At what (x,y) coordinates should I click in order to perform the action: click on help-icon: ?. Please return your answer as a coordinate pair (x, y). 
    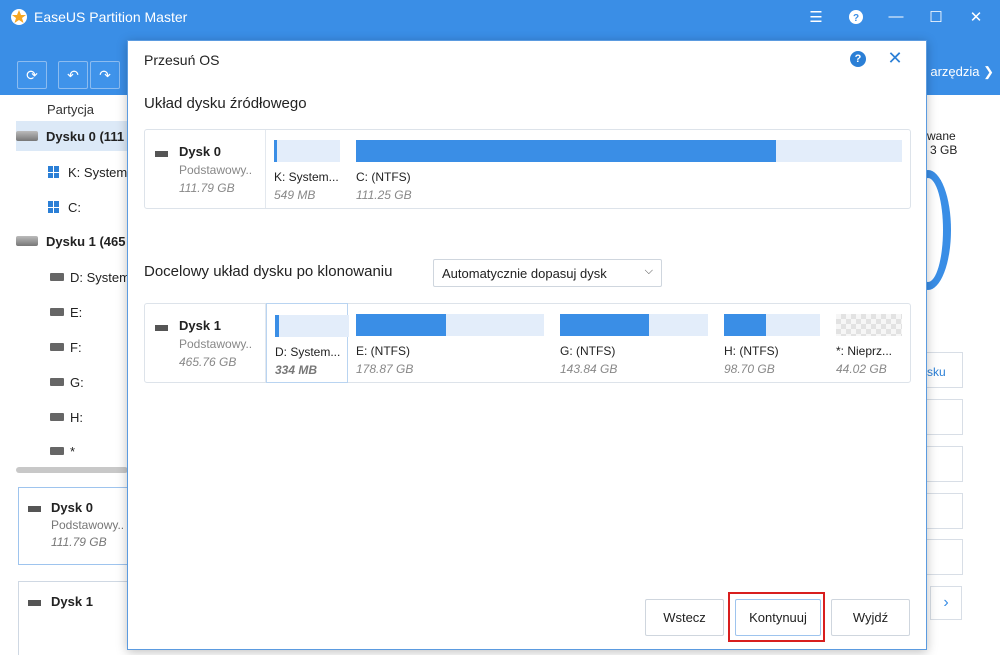
    Looking at the image, I should click on (856, 16).